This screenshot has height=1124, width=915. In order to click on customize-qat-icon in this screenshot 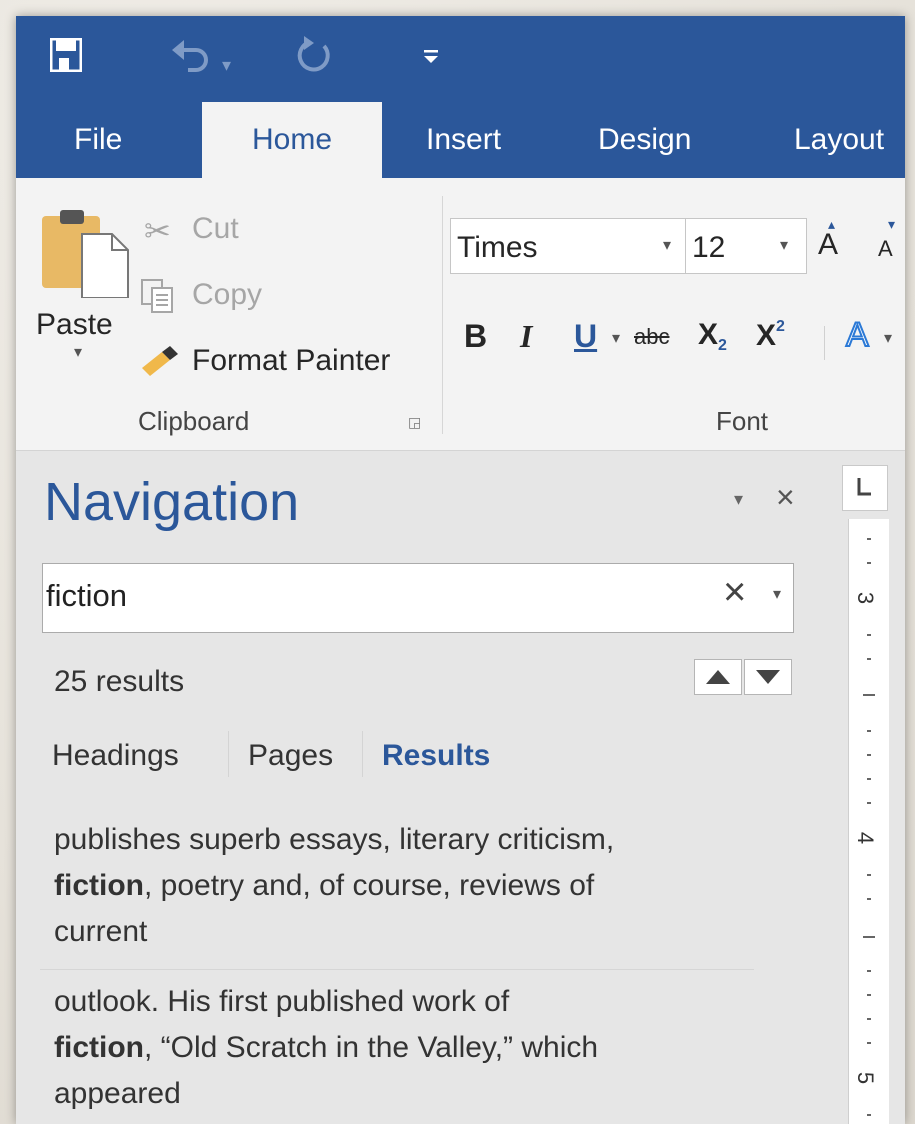, I will do `click(431, 57)`.